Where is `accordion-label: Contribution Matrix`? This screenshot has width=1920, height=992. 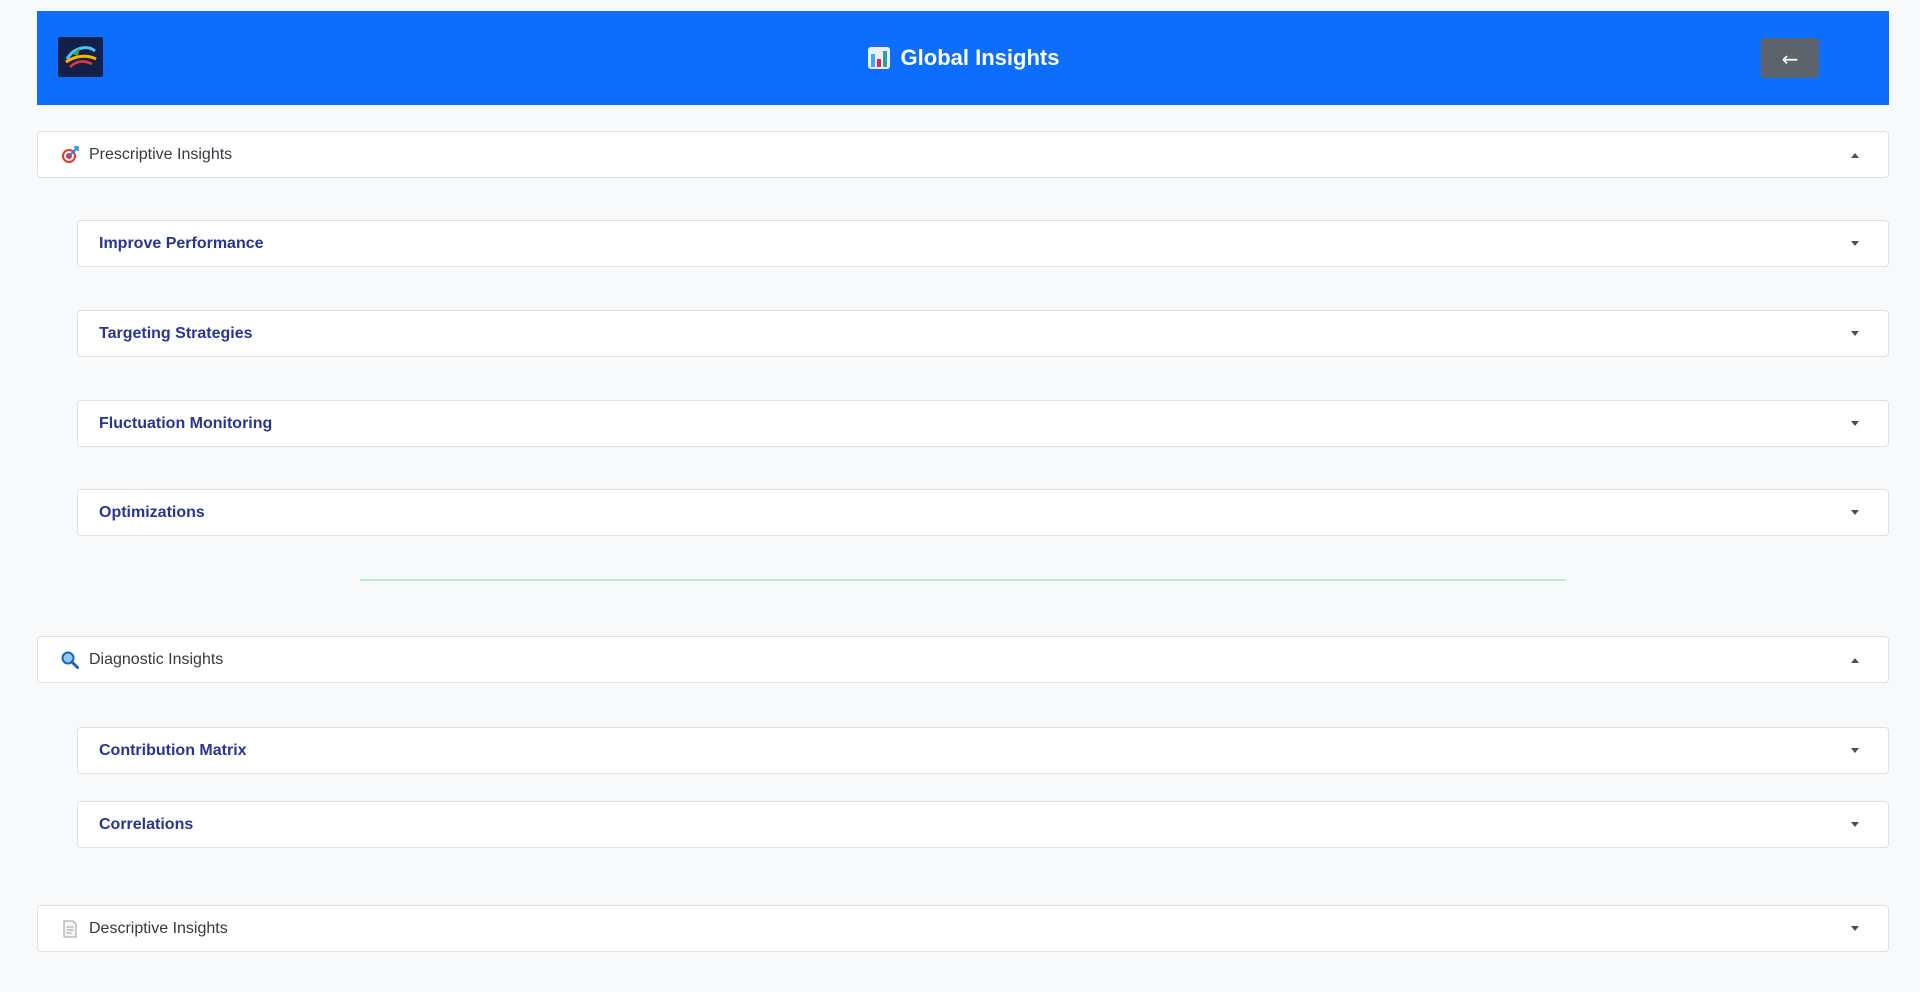 accordion-label: Contribution Matrix is located at coordinates (173, 750).